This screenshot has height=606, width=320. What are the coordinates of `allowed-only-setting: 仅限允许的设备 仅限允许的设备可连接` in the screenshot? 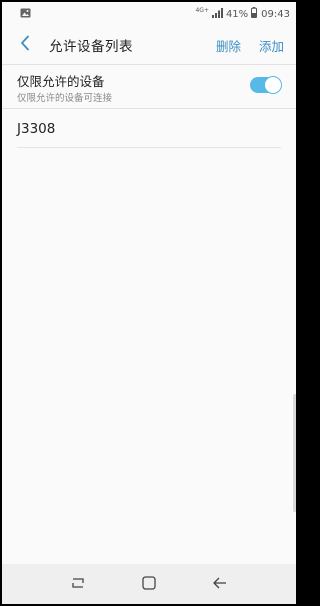 It's located at (149, 86).